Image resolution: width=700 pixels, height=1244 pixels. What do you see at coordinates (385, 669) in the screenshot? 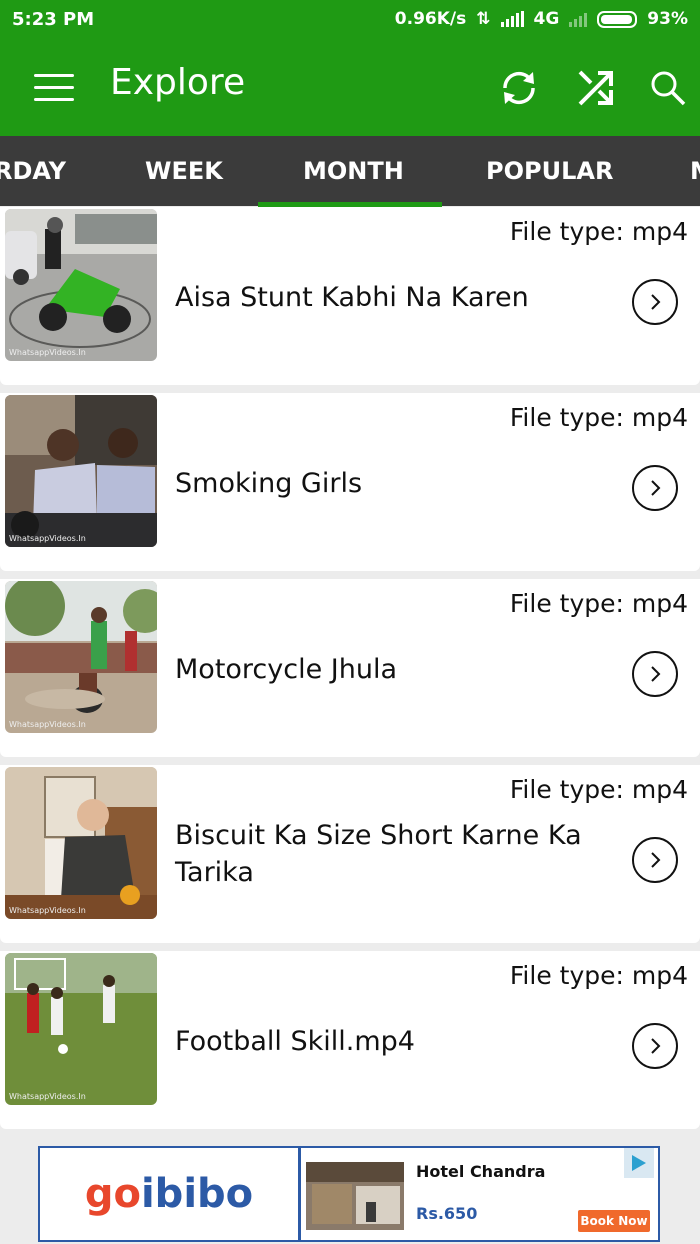
I see `video-title: Motorcycle Jhula` at bounding box center [385, 669].